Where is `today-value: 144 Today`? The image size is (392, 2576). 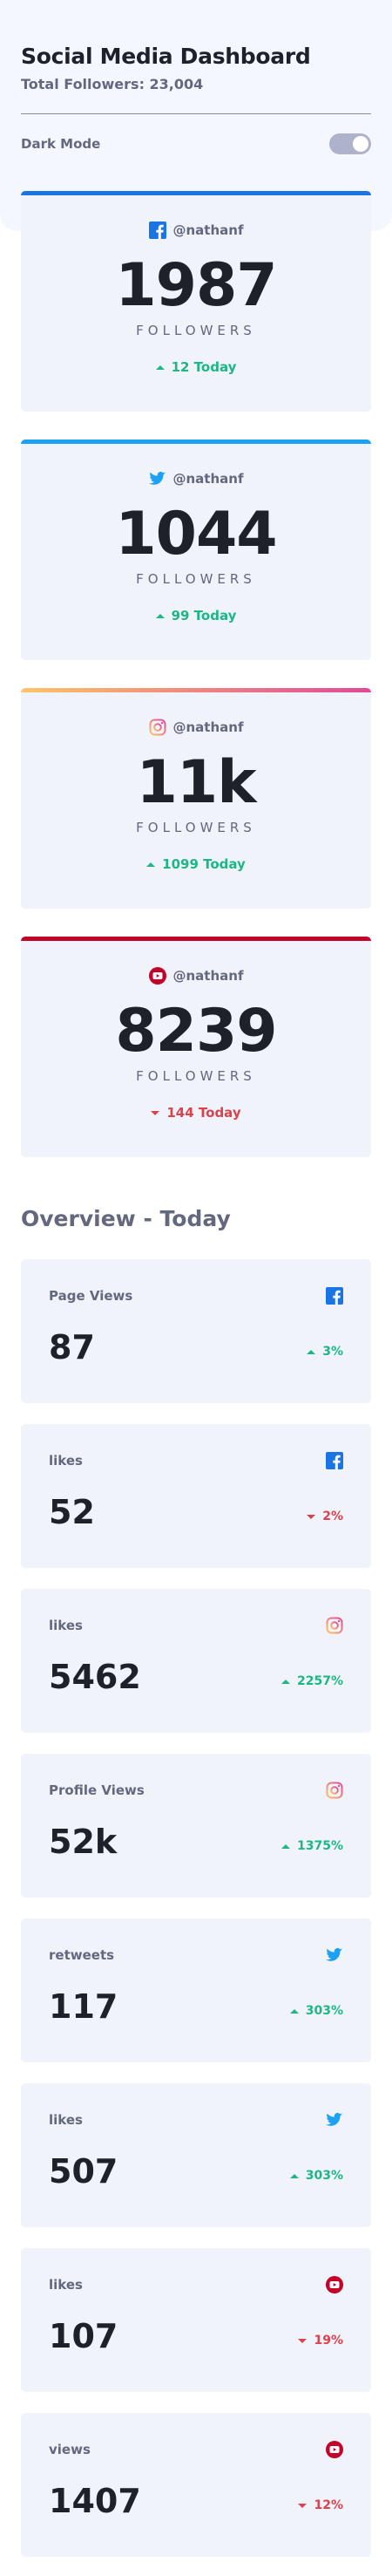 today-value: 144 Today is located at coordinates (204, 1113).